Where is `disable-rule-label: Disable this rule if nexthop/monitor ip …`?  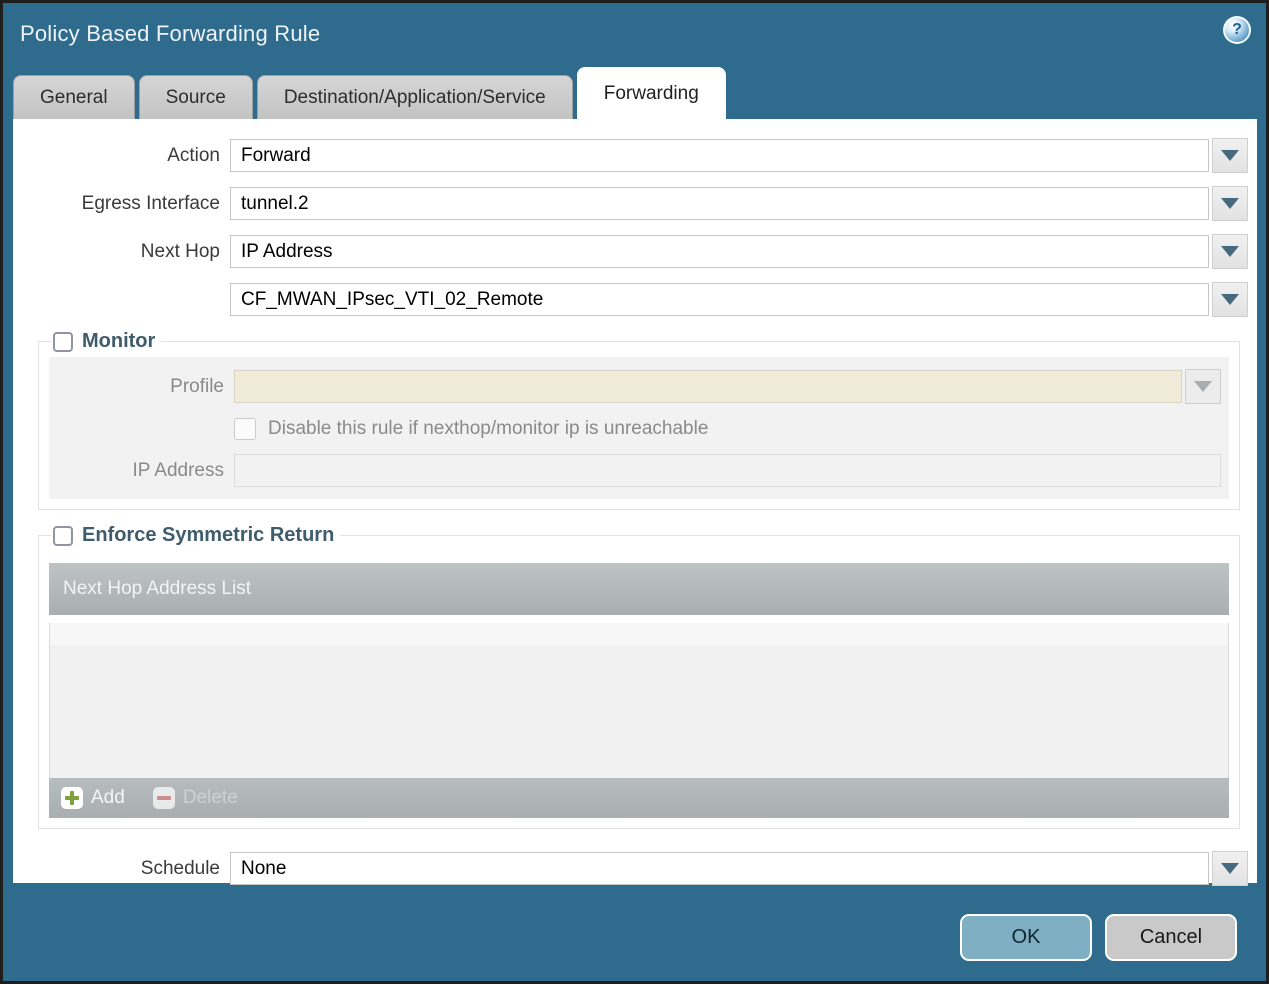
disable-rule-label: Disable this rule if nexthop/monitor ip … is located at coordinates (488, 428).